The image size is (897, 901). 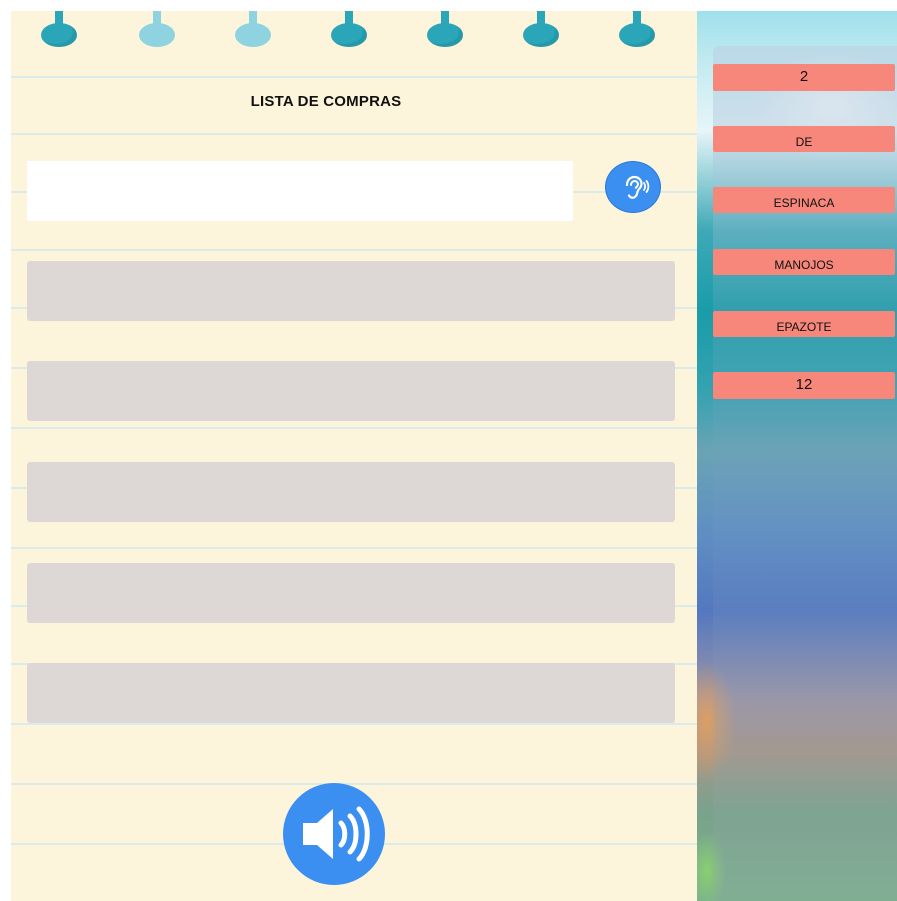 What do you see at coordinates (804, 77) in the screenshot?
I see `word-chip: 2` at bounding box center [804, 77].